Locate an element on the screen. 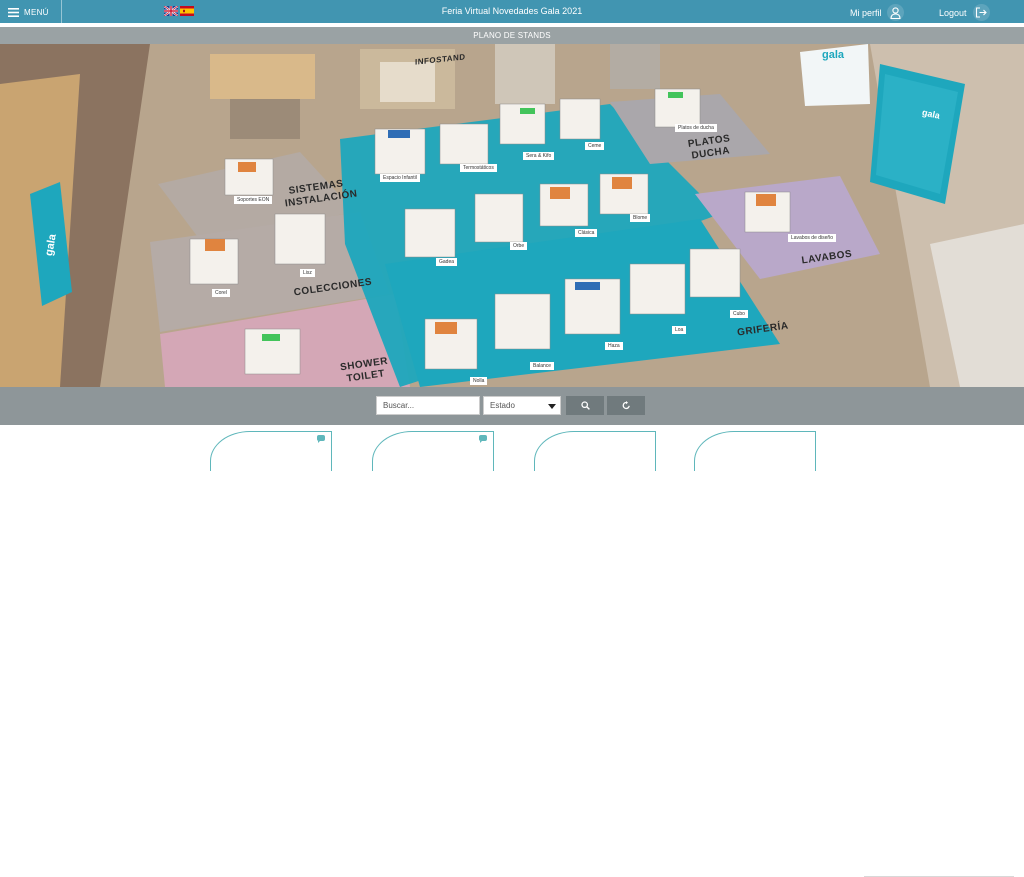 The height and width of the screenshot is (877, 1024). stand-label: Loa is located at coordinates (679, 330).